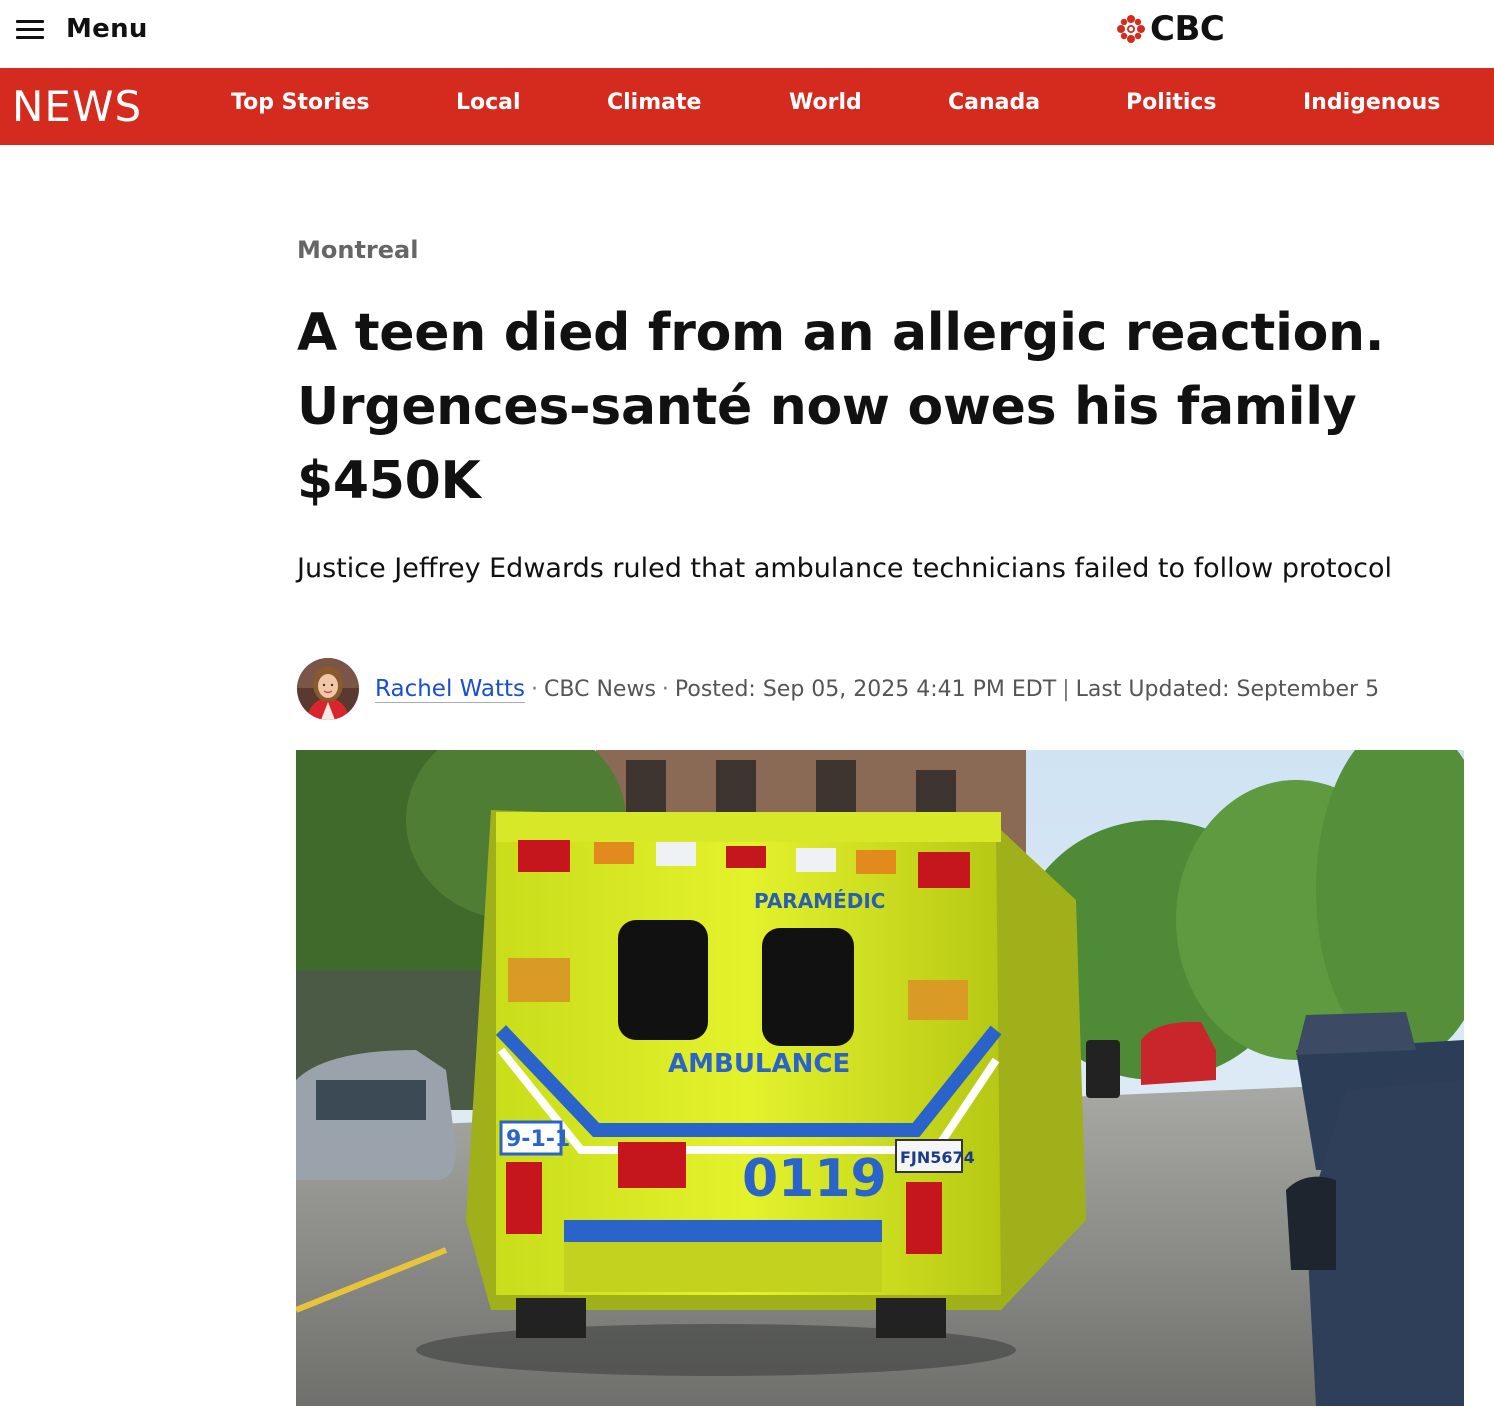  I want to click on cbc-logo: CBC, so click(1170, 29).